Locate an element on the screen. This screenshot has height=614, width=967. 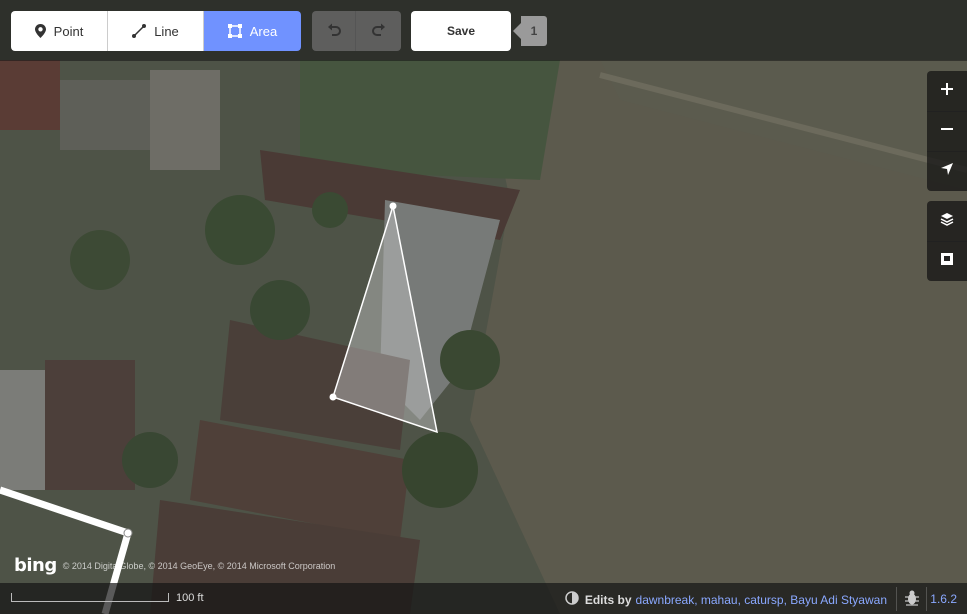
minus-icon is located at coordinates (947, 131).